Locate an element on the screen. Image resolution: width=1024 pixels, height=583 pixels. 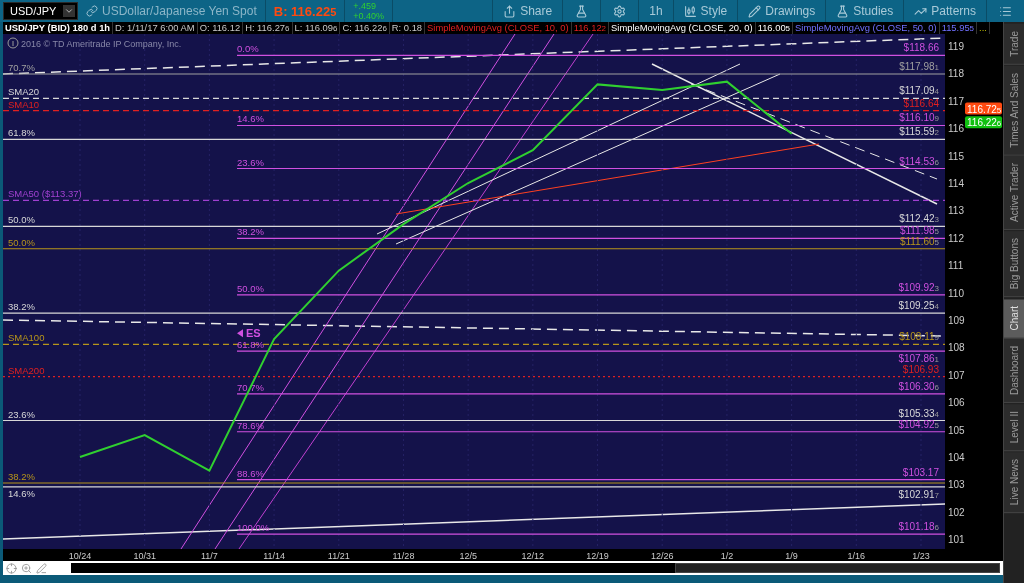
date-axis-label: 1/23 is located at coordinates (921, 556).